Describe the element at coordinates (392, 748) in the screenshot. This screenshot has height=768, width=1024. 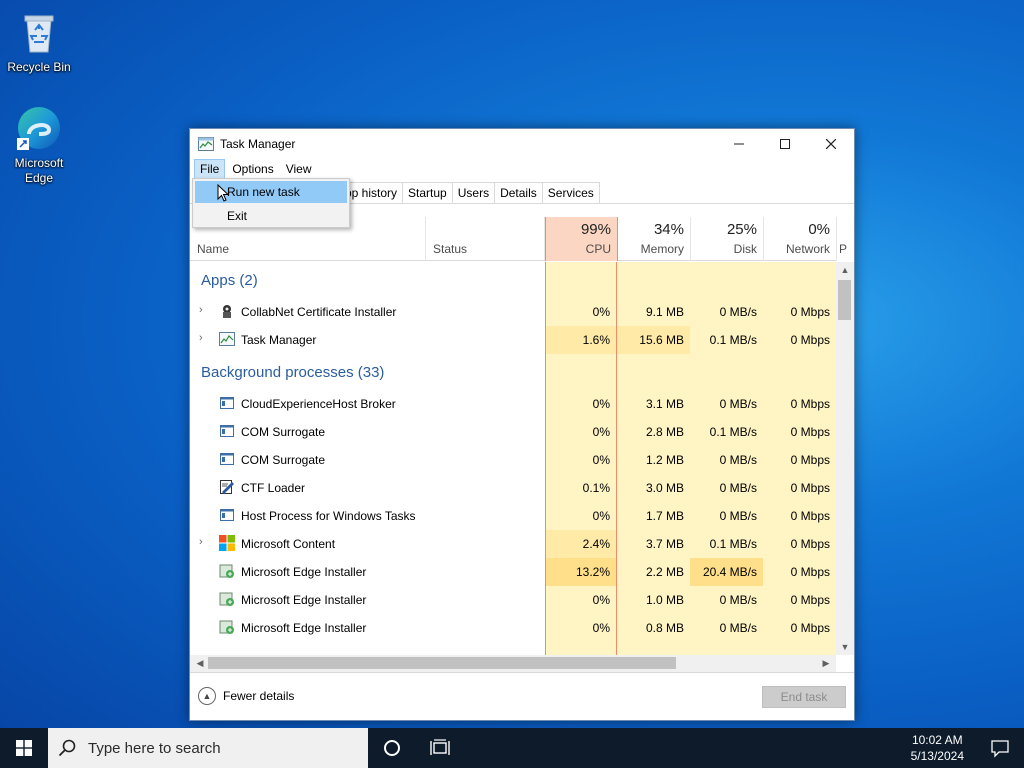
I see `cortana-button` at that location.